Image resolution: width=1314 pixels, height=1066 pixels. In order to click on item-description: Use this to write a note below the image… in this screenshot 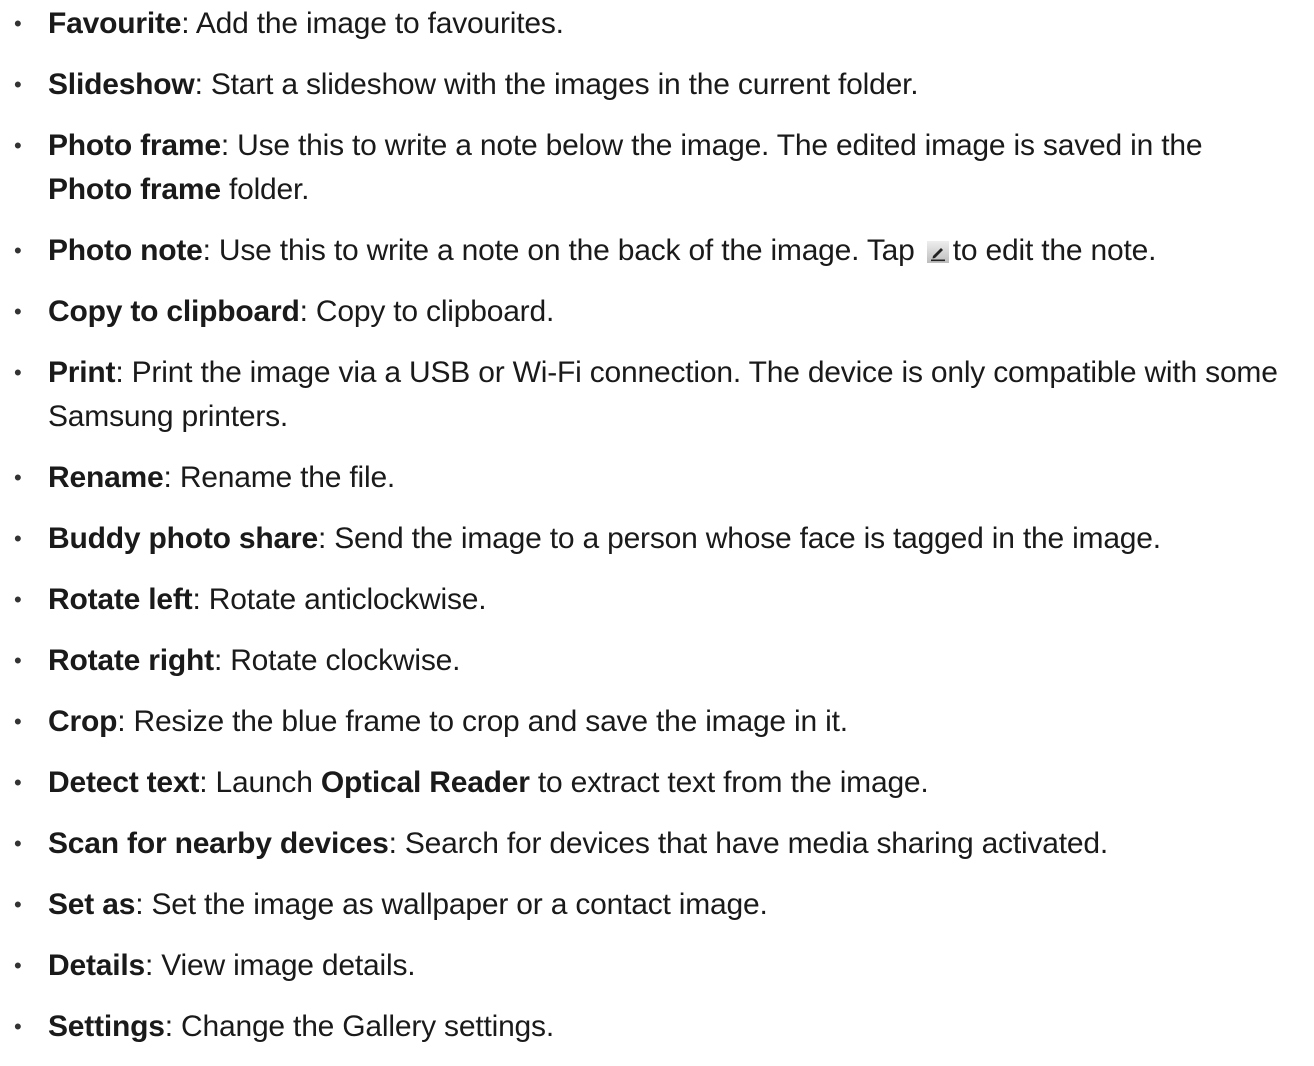, I will do `click(720, 145)`.